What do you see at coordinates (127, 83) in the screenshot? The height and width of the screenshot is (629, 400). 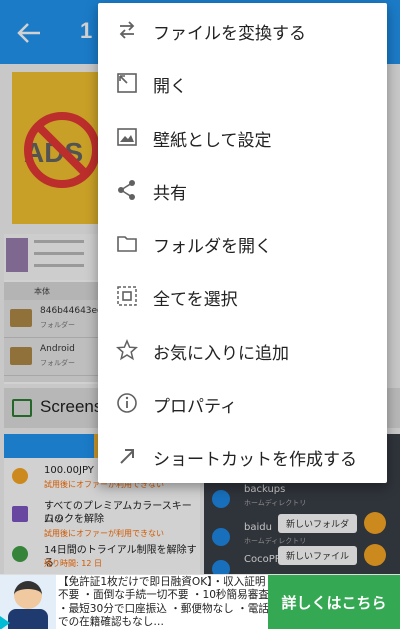 I see `open-external-icon` at bounding box center [127, 83].